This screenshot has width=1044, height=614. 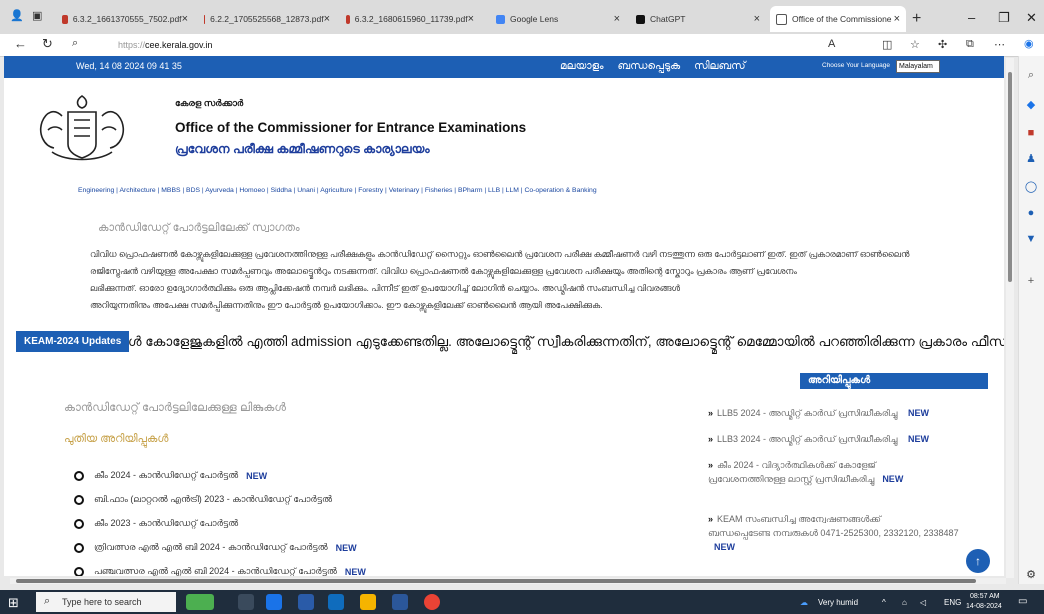 I want to click on outlook-icon: ●, so click(x=1031, y=213).